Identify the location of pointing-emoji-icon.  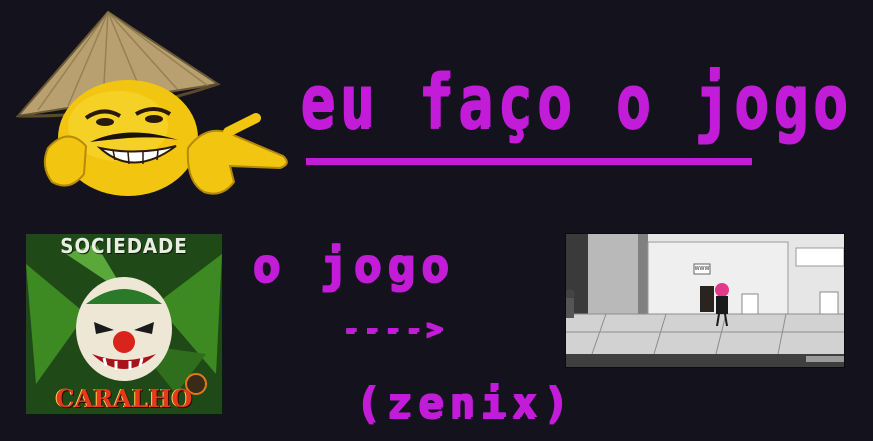
(151, 103).